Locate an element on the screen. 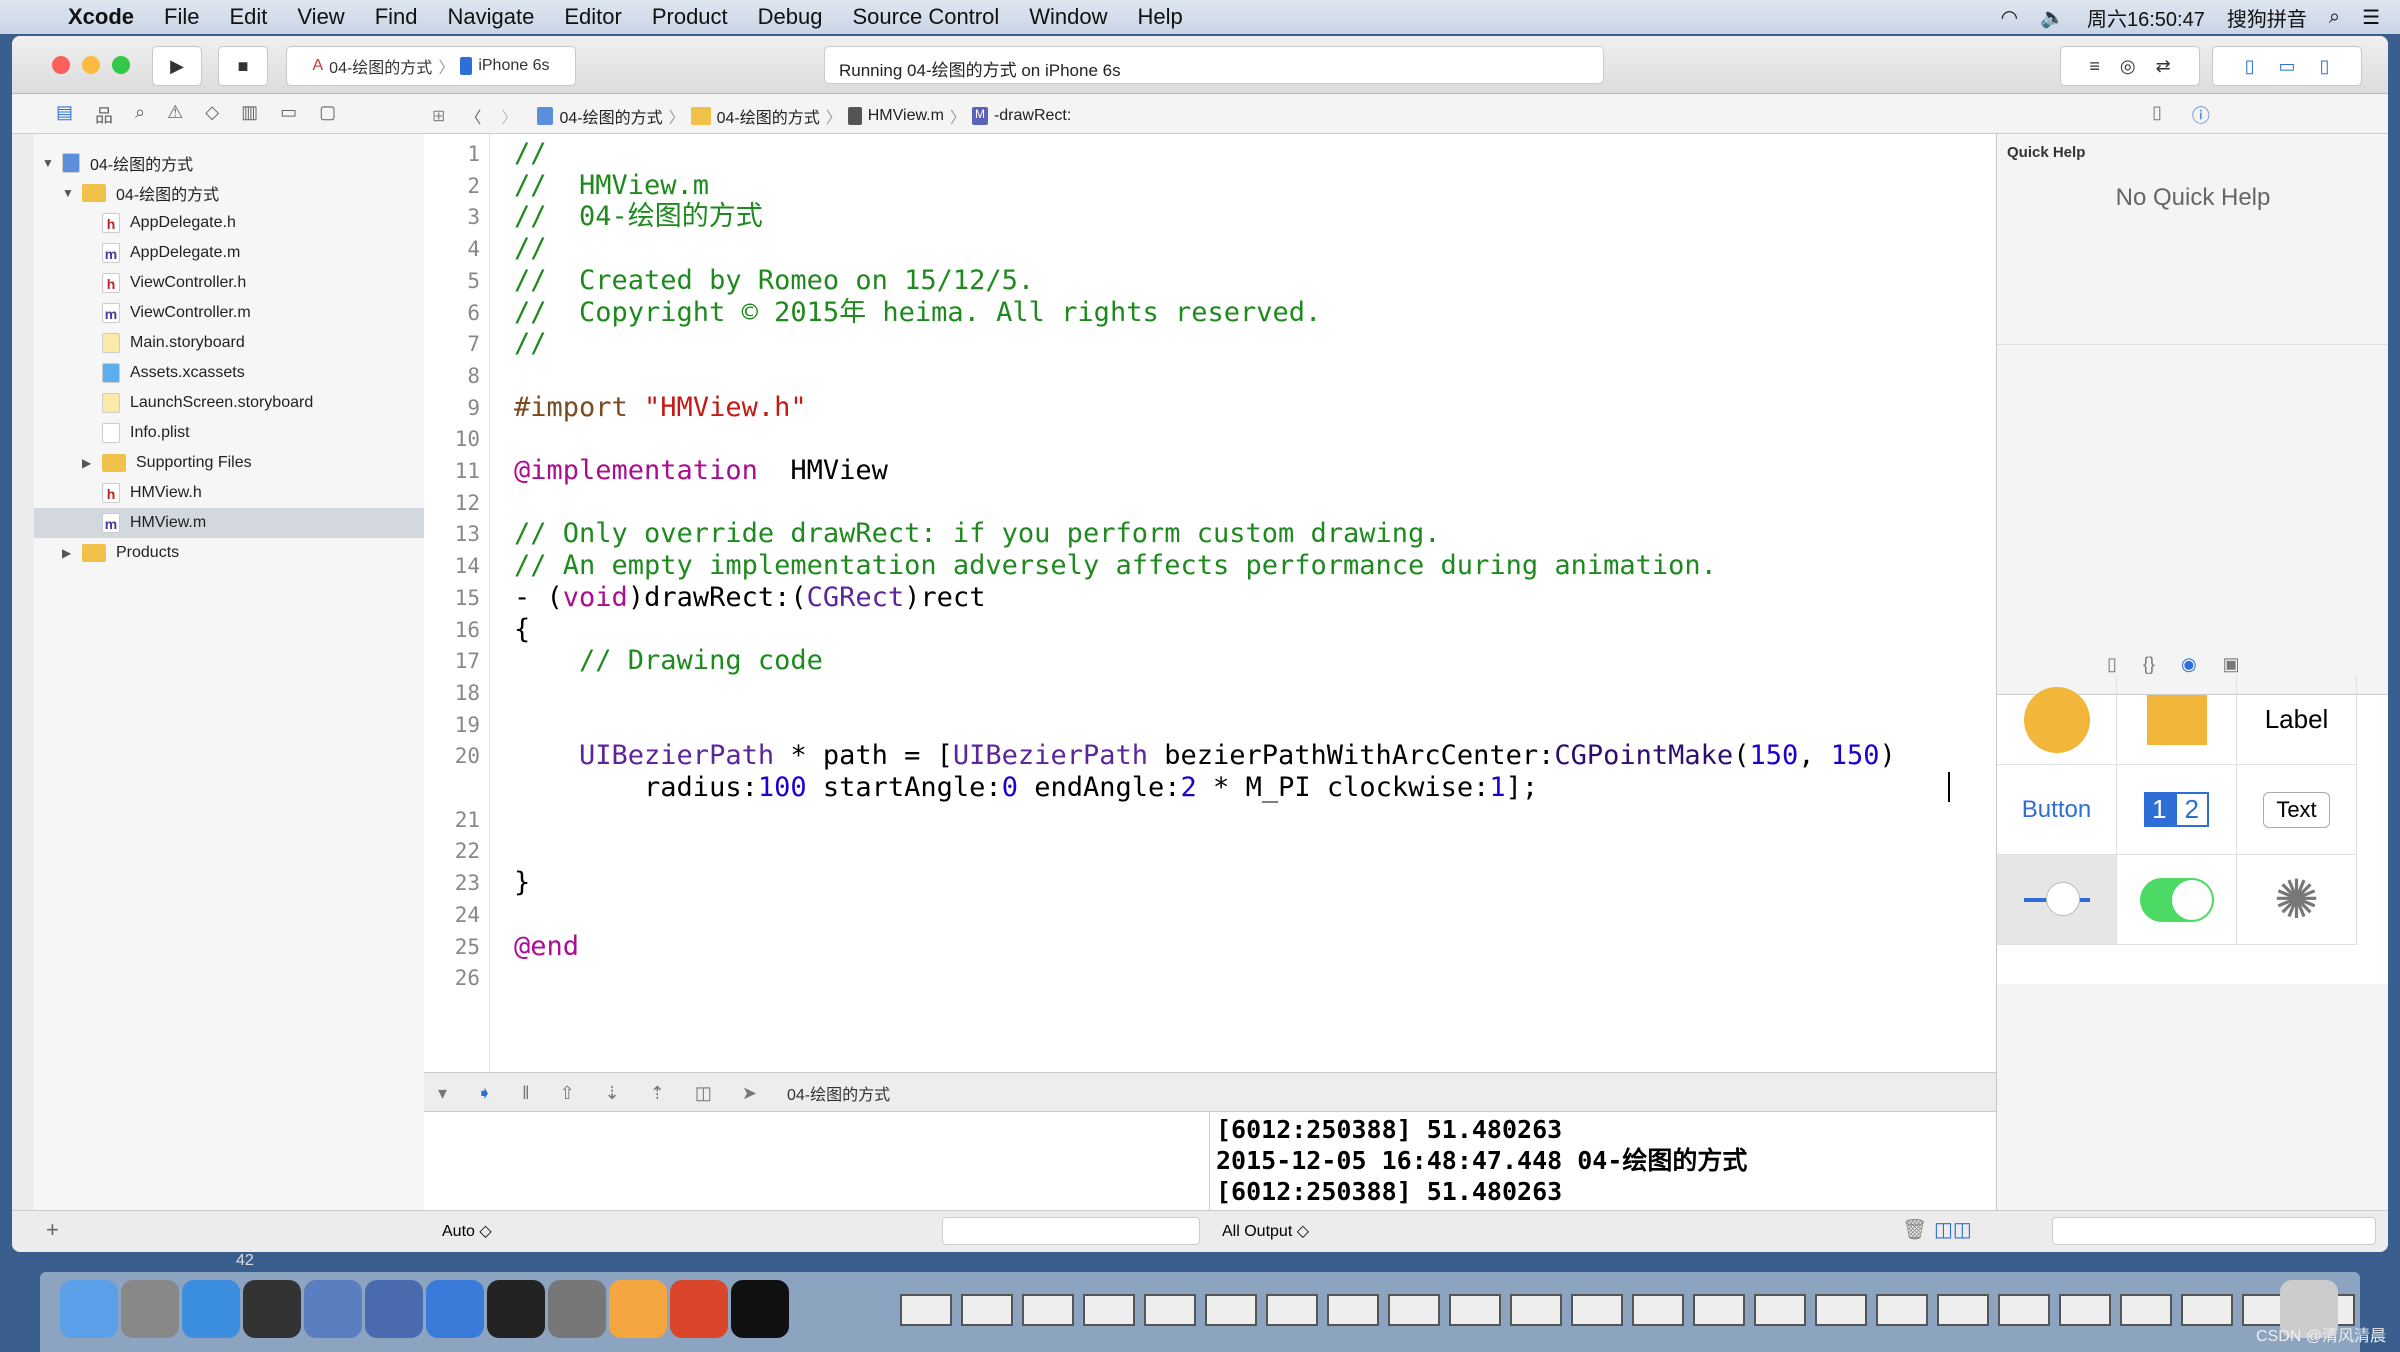 The height and width of the screenshot is (1352, 2400). forward-icon: 〉 is located at coordinates (509, 116).